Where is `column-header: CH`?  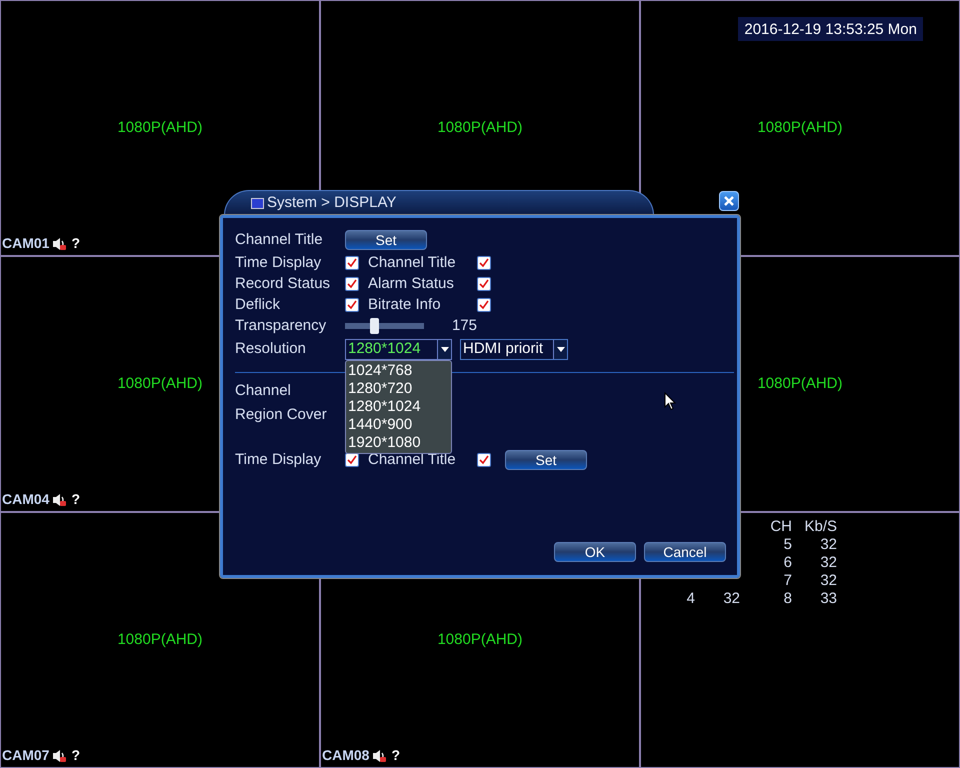
column-header: CH is located at coordinates (780, 527).